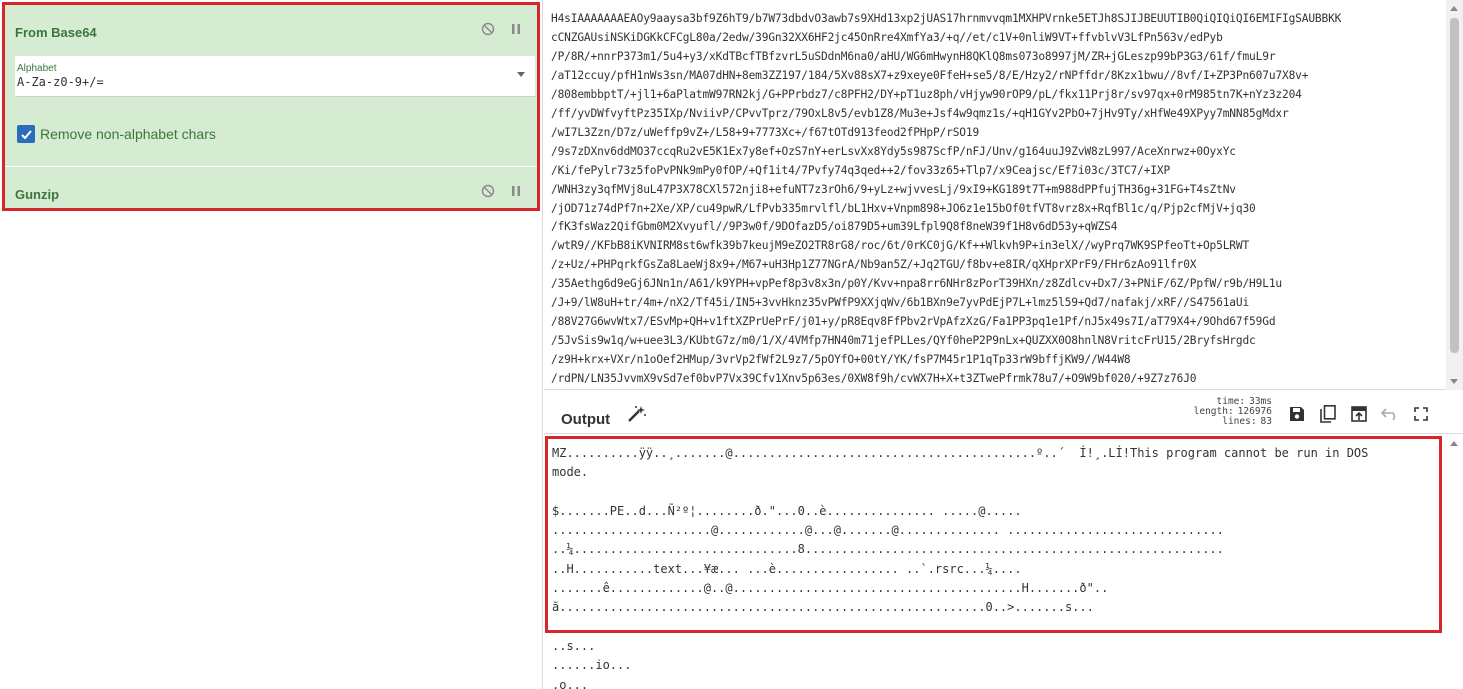  What do you see at coordinates (1003, 412) in the screenshot?
I see `output-header: Output time: 33ms length: 126976 lines: 83` at bounding box center [1003, 412].